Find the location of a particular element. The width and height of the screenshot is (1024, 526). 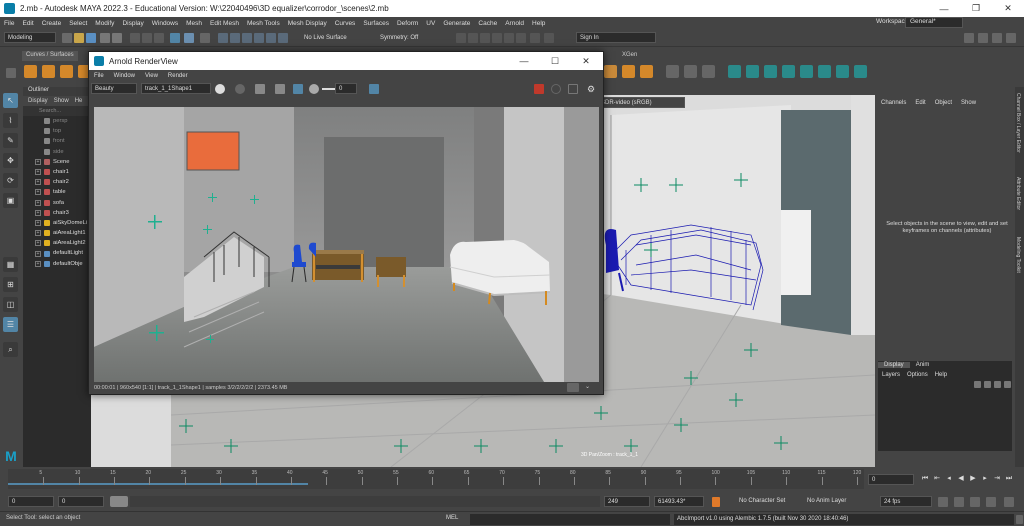

step-back-frame-icon: ◂ is located at coordinates (949, 479).